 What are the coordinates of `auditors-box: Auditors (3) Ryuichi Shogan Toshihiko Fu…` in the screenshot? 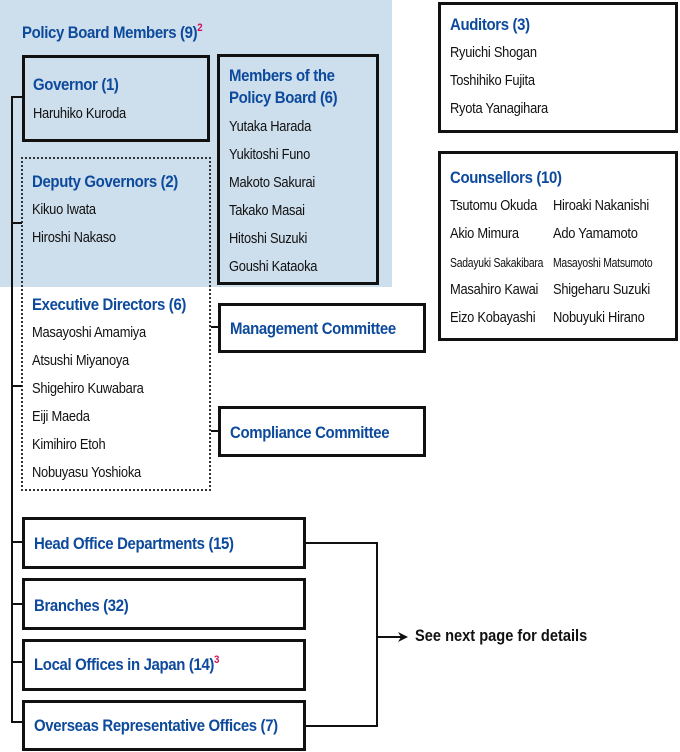 It's located at (558, 67).